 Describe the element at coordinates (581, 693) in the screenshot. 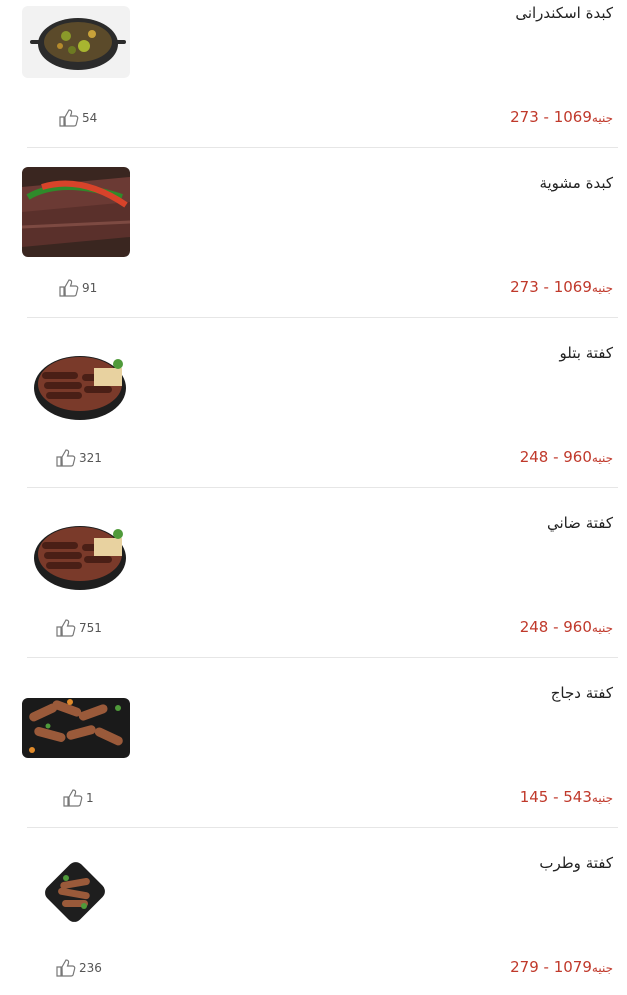

I see `dish-name: كفتة دجاج` at that location.